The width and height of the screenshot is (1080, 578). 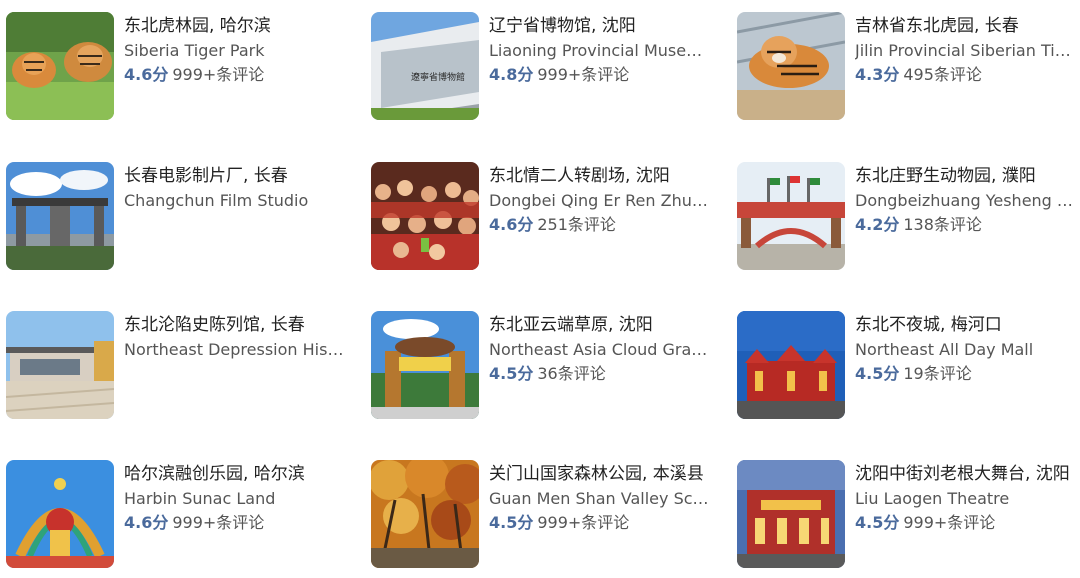 What do you see at coordinates (600, 50) in the screenshot?
I see `attraction-subtitle: Liaoning Provincial Museum` at bounding box center [600, 50].